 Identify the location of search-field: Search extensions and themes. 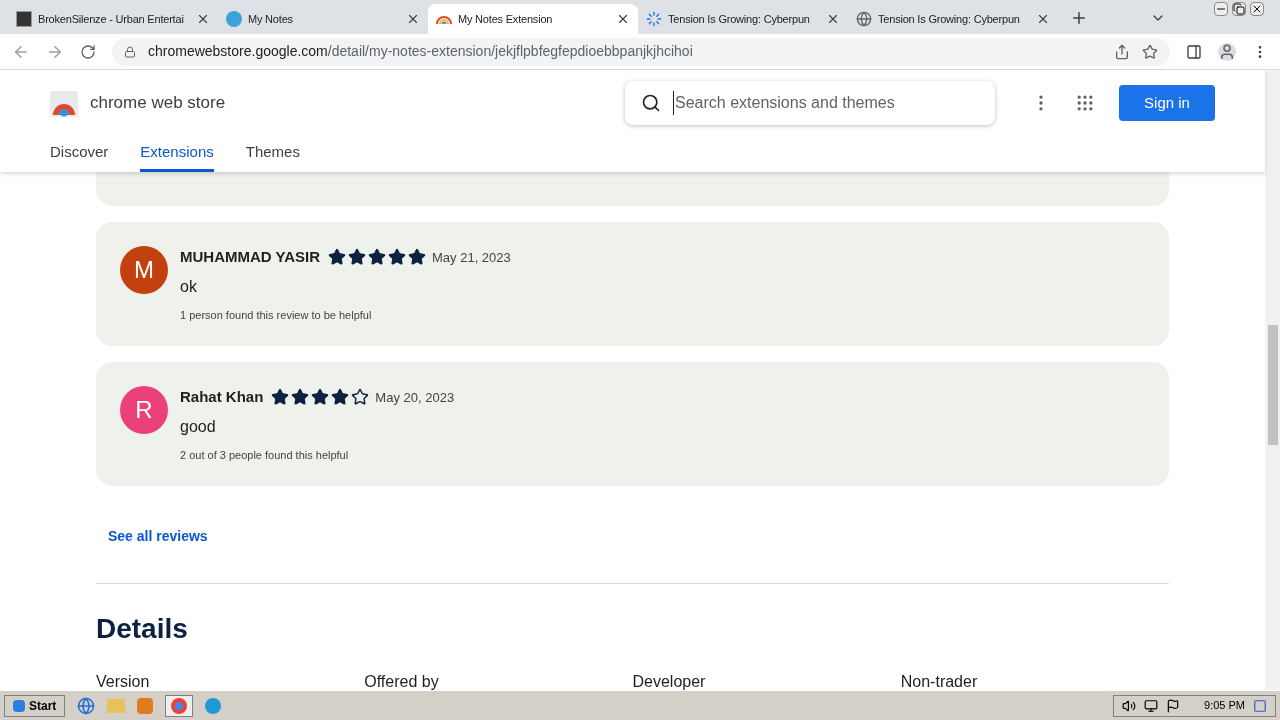
(826, 103).